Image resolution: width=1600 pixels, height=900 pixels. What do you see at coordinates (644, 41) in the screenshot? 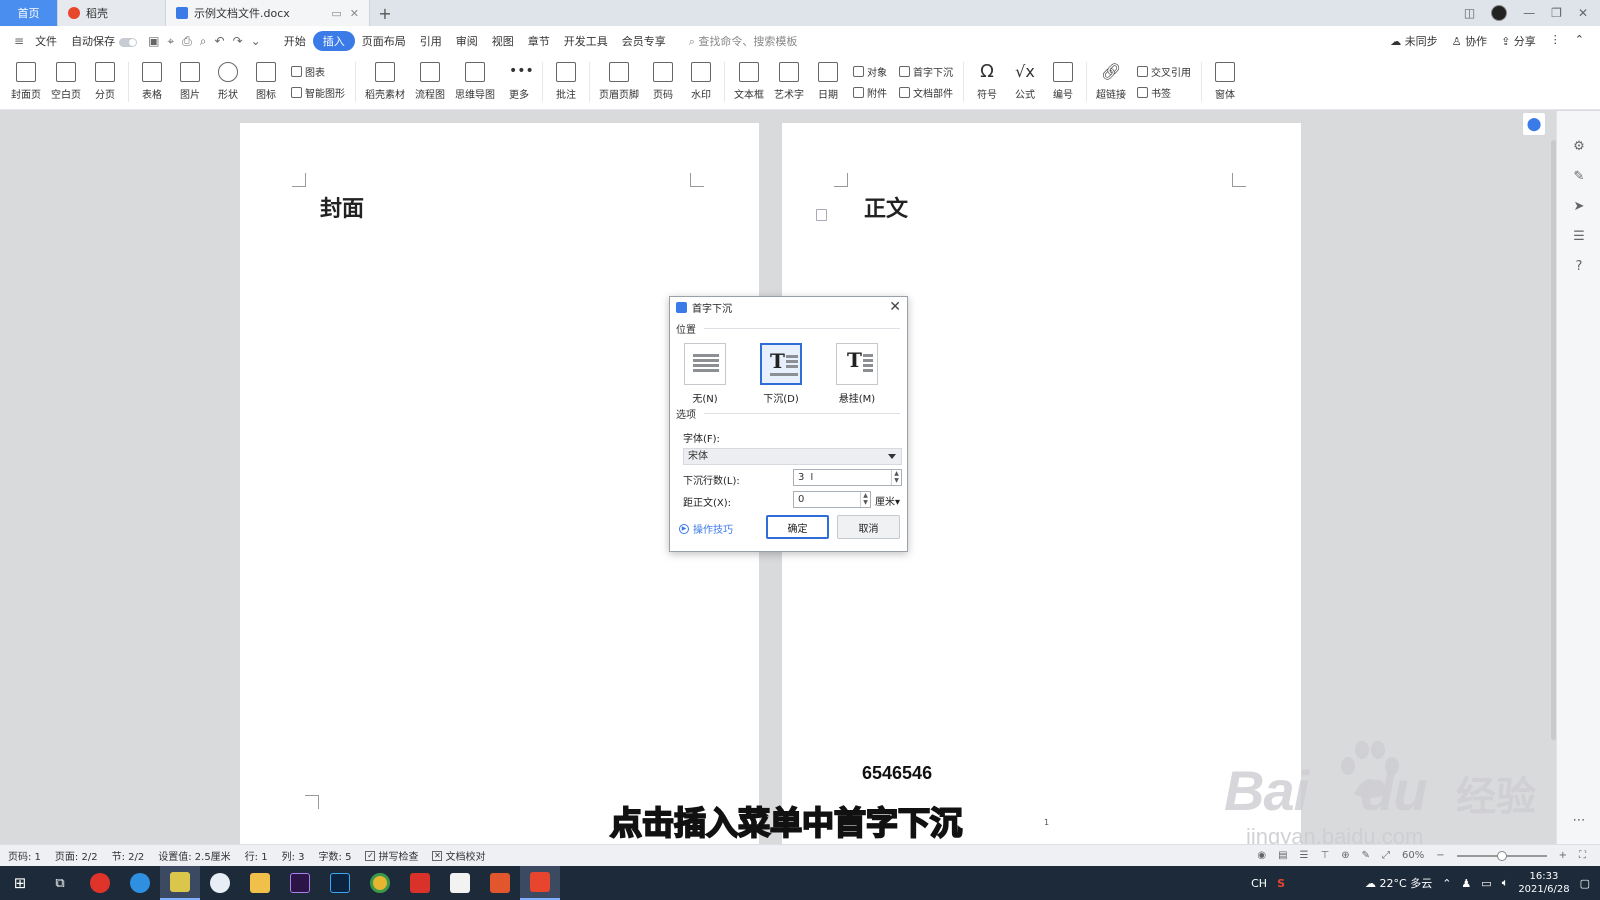
I see `menu-member: 会员专享` at bounding box center [644, 41].